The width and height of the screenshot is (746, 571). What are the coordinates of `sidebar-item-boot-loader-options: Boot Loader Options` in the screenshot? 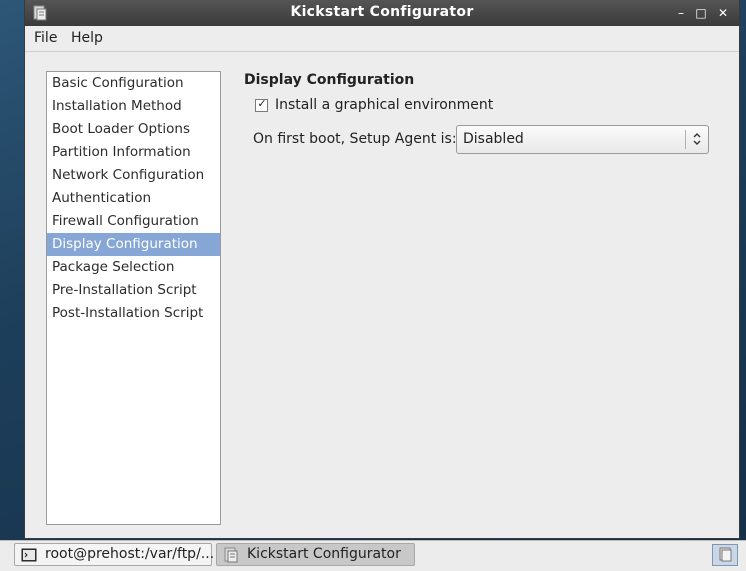 It's located at (133, 129).